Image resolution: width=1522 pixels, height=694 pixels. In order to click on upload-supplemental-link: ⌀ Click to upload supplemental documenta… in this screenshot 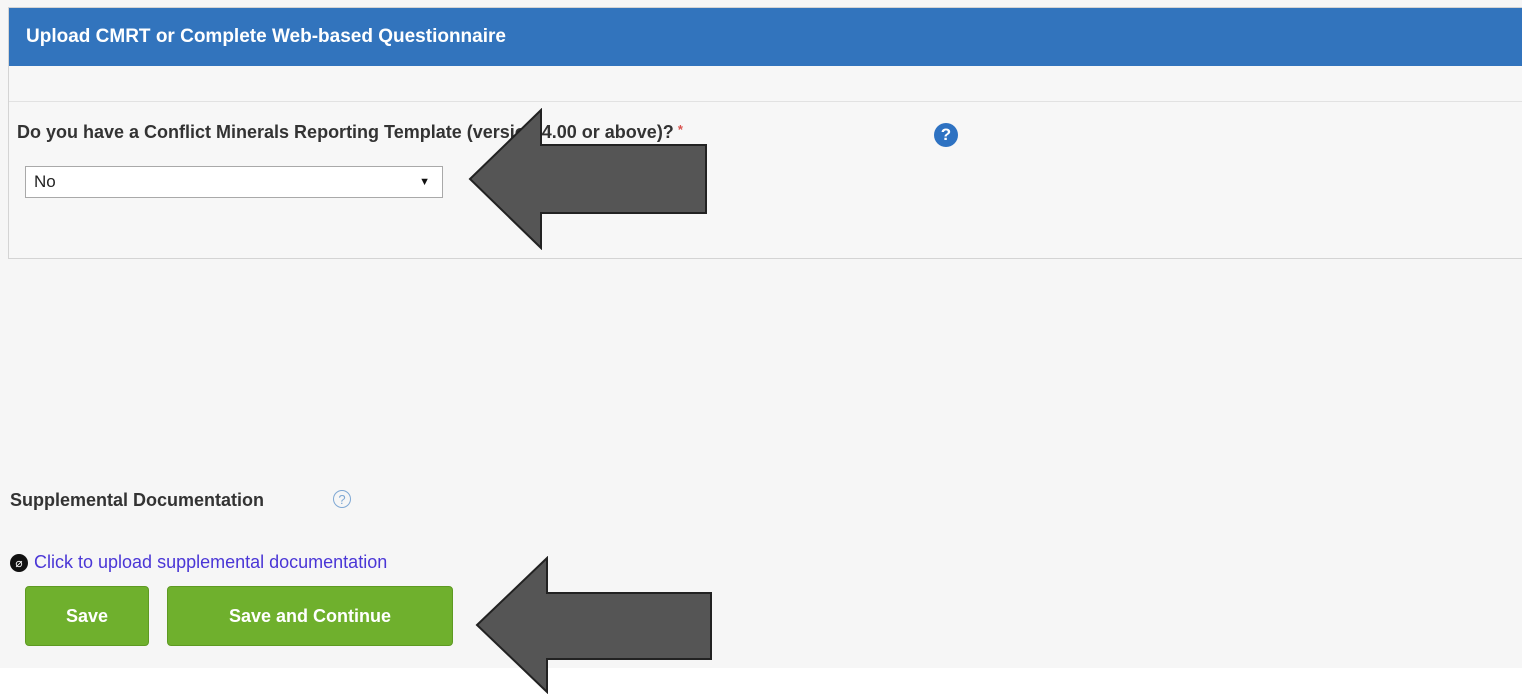, I will do `click(198, 562)`.